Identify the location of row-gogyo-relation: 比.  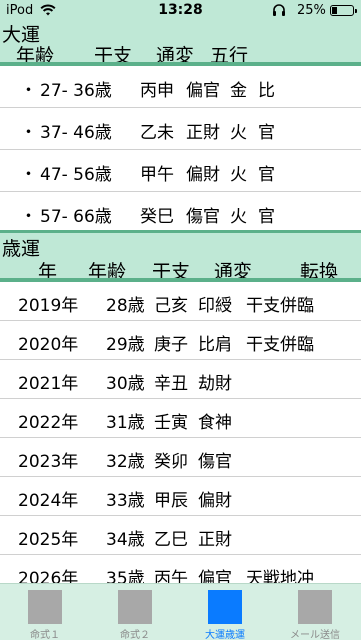
(266, 91).